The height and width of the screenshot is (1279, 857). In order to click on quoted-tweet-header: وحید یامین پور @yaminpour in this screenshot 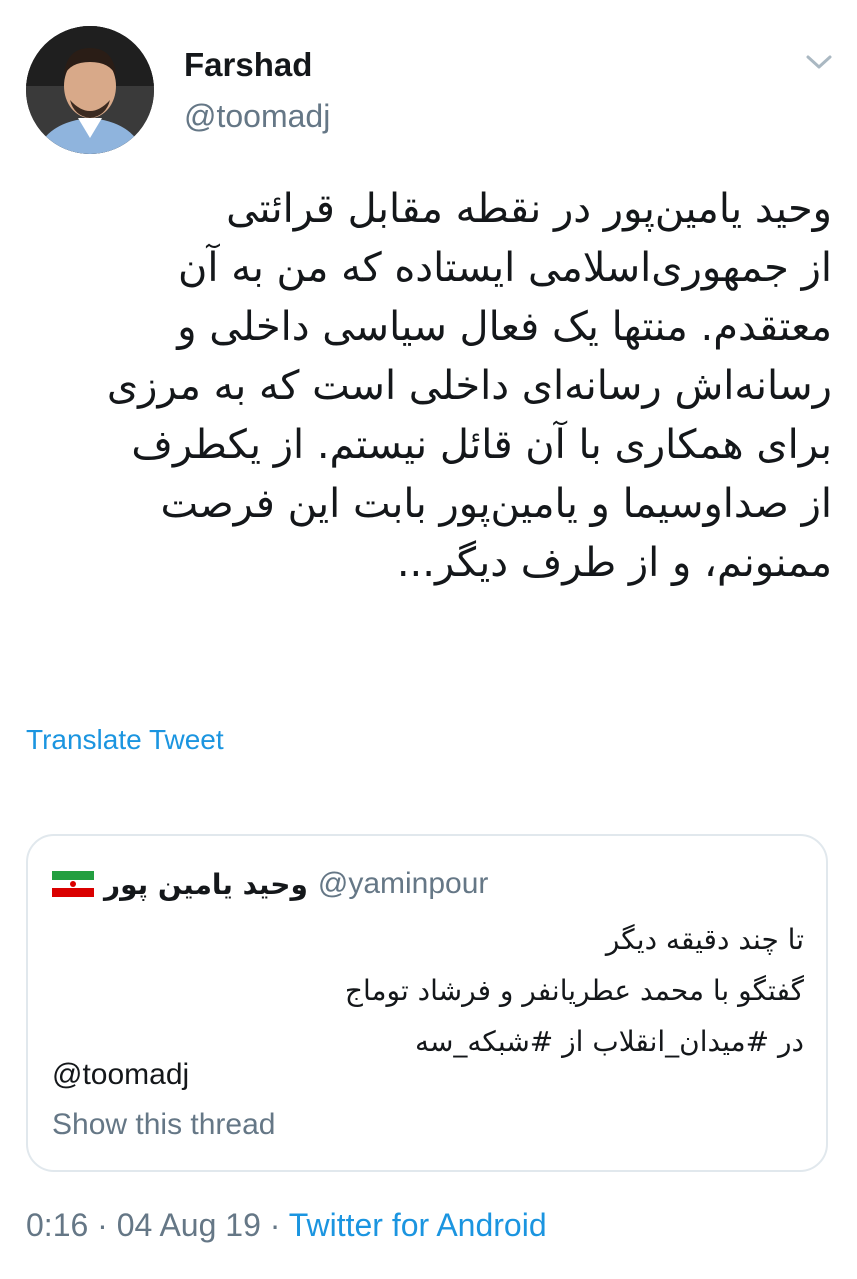, I will do `click(270, 884)`.